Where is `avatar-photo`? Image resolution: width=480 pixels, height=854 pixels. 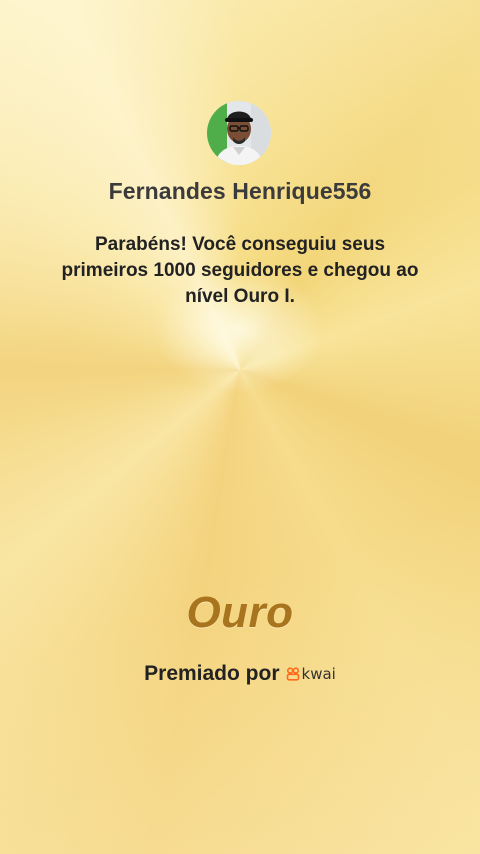 avatar-photo is located at coordinates (239, 133).